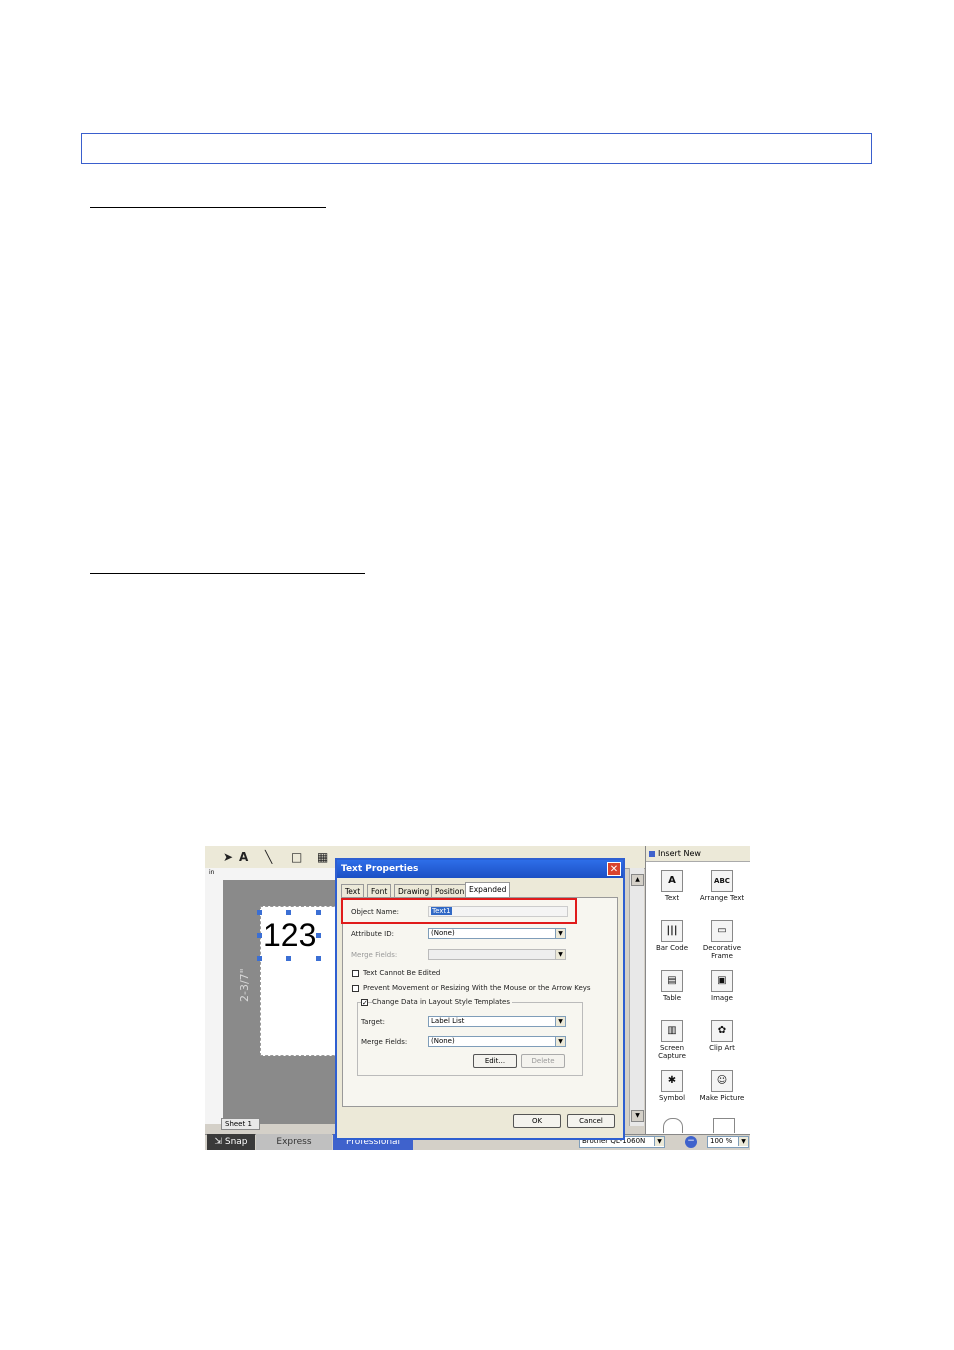  What do you see at coordinates (537, 1121) in the screenshot?
I see `ok-button: OK` at bounding box center [537, 1121].